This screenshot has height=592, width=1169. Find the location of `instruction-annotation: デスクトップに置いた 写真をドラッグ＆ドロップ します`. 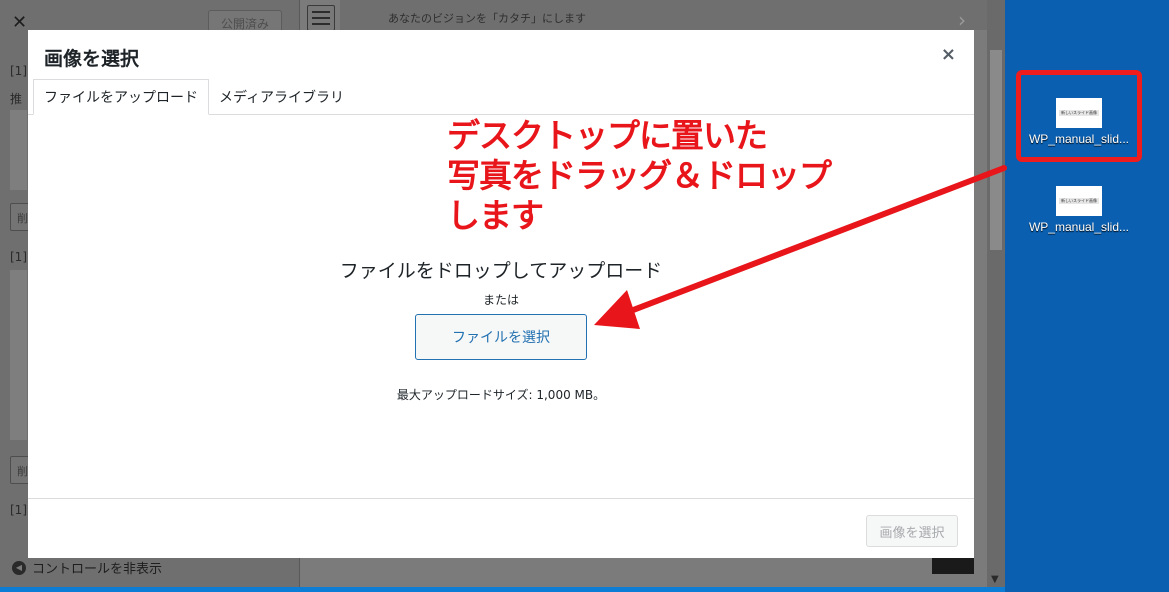

instruction-annotation: デスクトップに置いた 写真をドラッグ＆ドロップ します is located at coordinates (639, 176).